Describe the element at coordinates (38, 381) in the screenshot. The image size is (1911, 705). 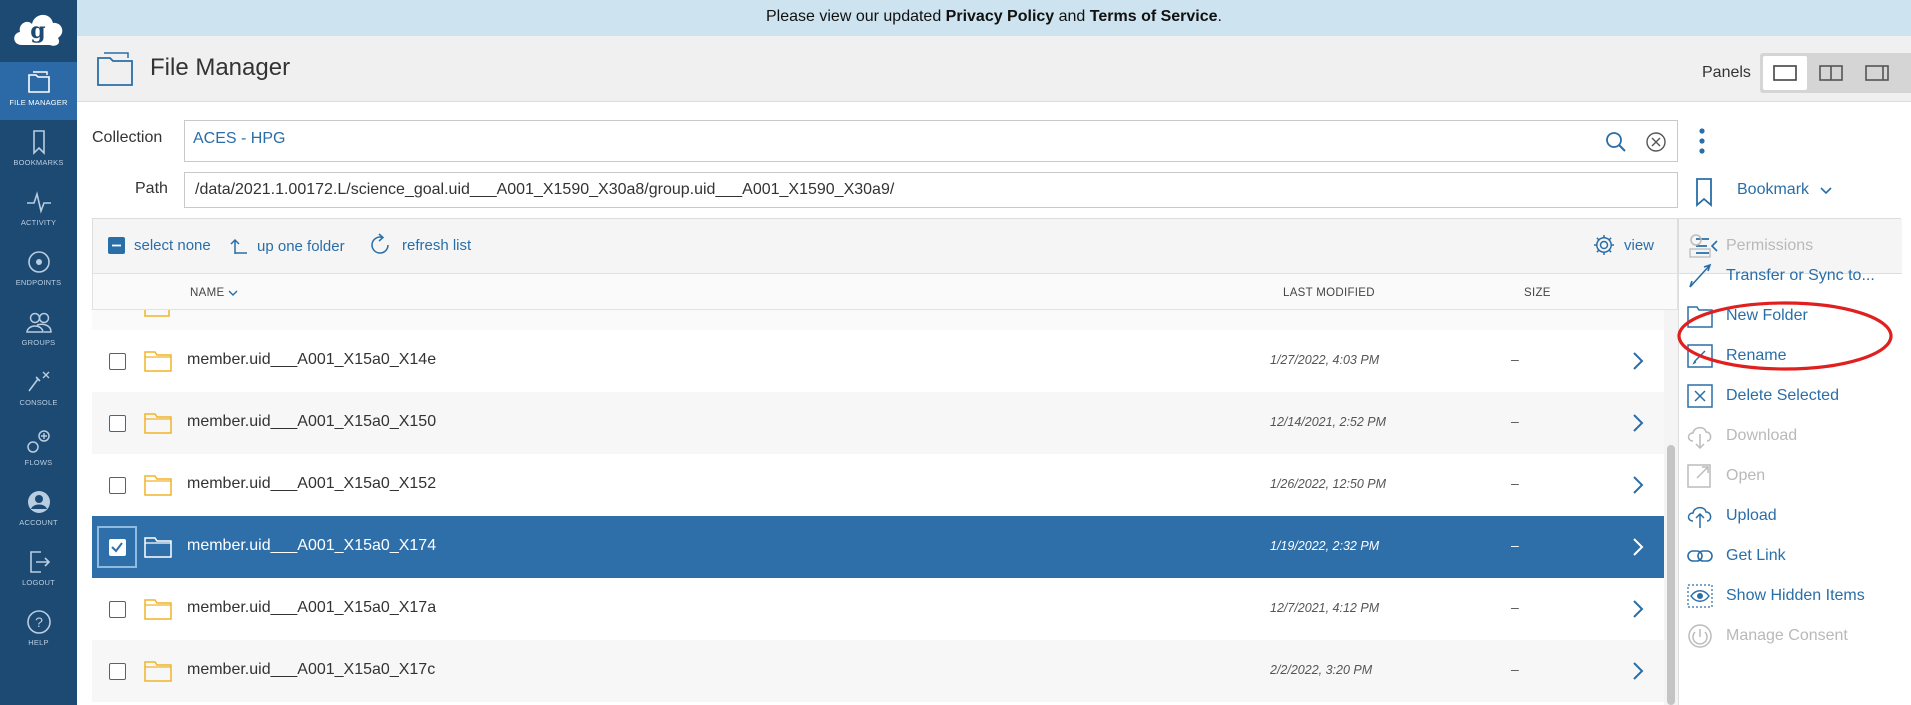
I see `console-icon` at that location.